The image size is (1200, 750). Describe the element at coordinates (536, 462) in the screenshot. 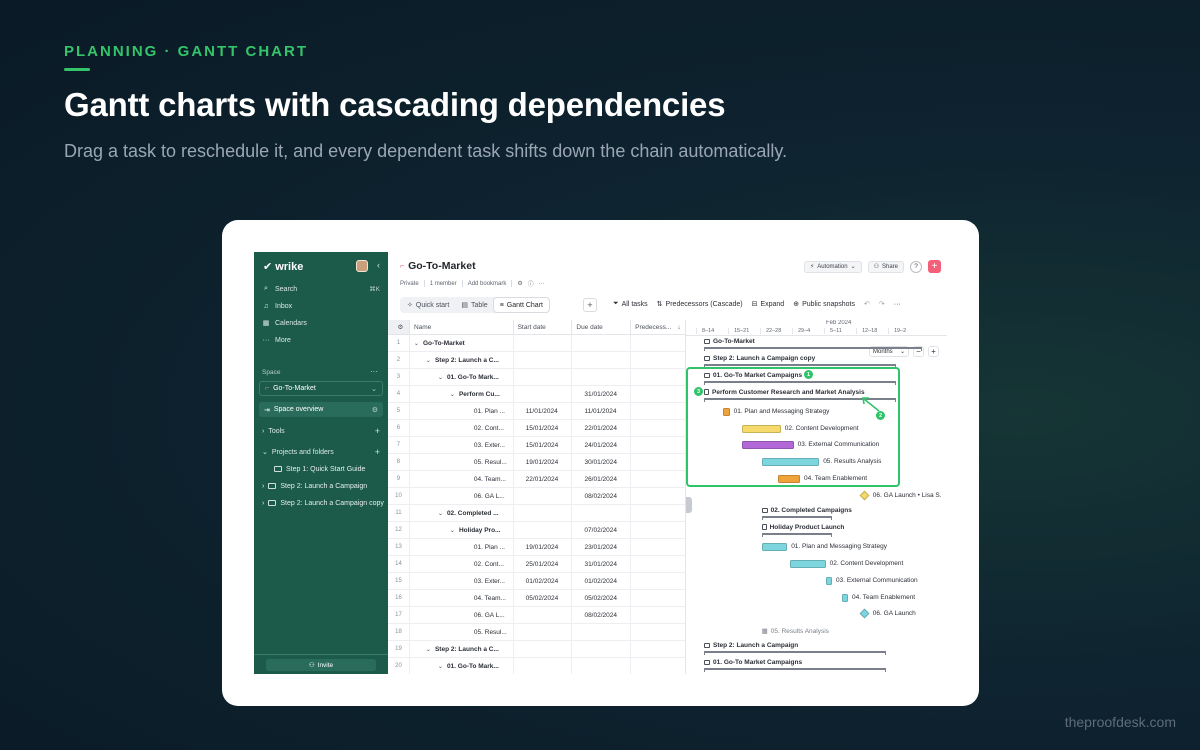

I see `table-row: 8 05. Resul... 19/01/2024 30/01/2024` at that location.